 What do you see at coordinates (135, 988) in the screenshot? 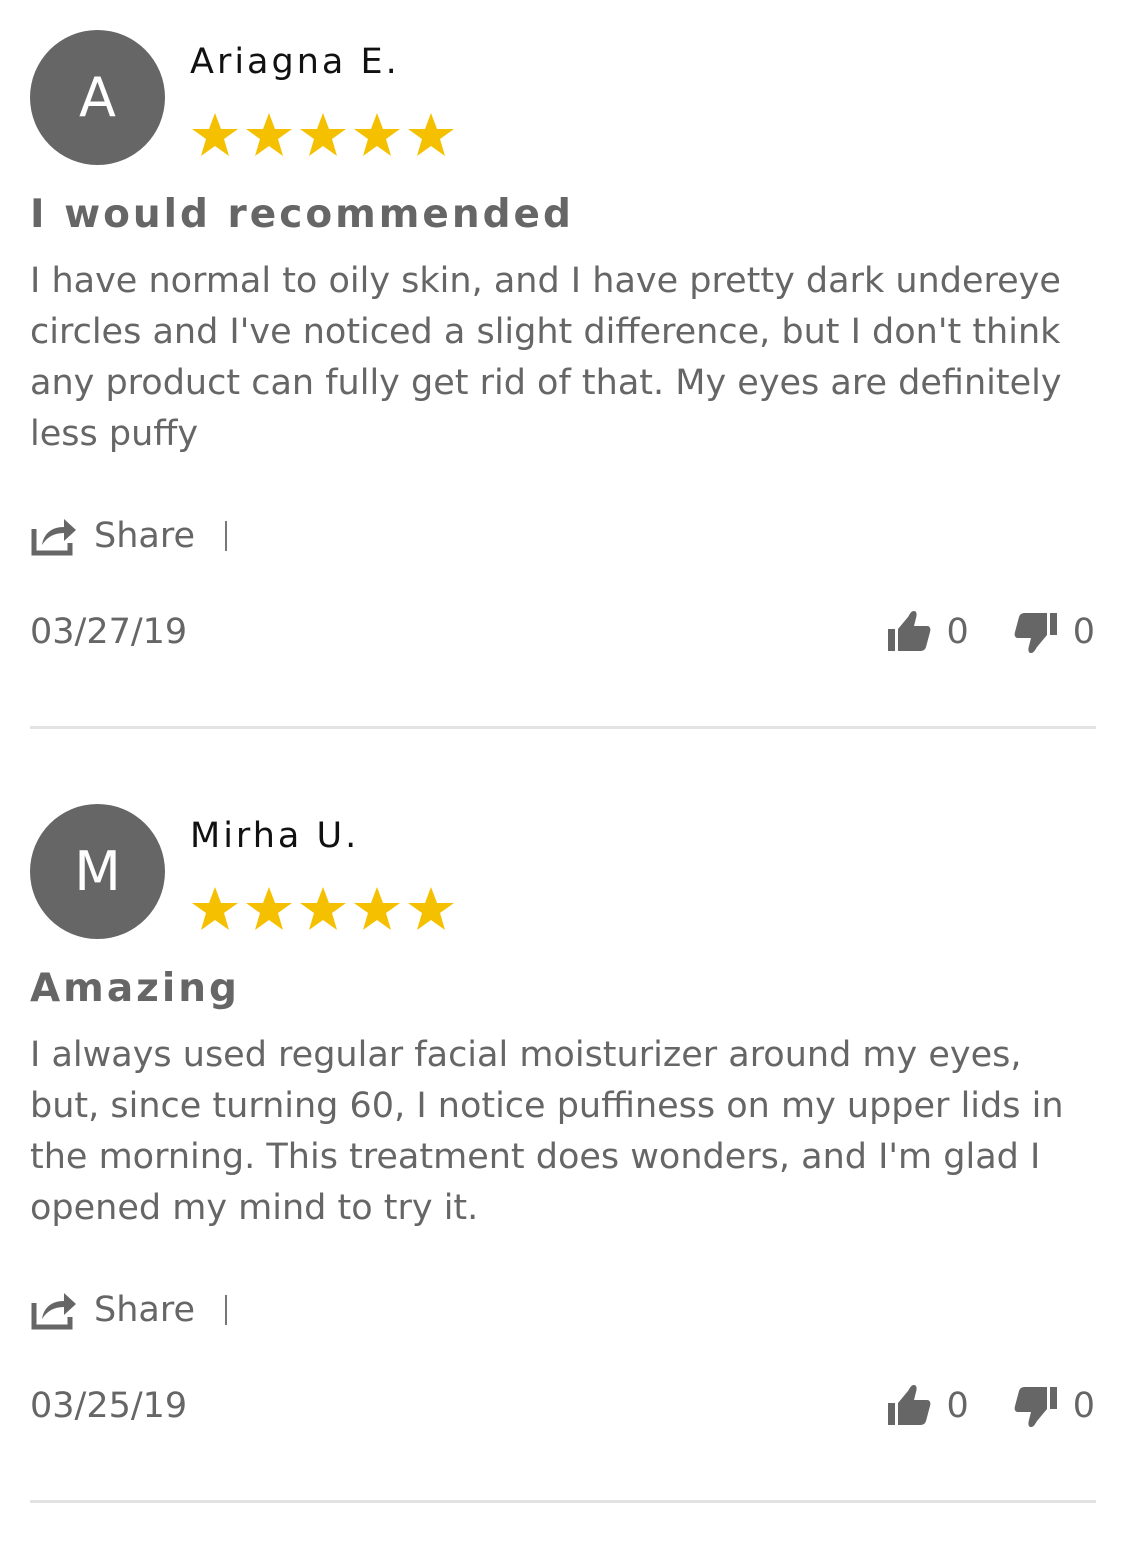
I see `review-title: Amazing` at bounding box center [135, 988].